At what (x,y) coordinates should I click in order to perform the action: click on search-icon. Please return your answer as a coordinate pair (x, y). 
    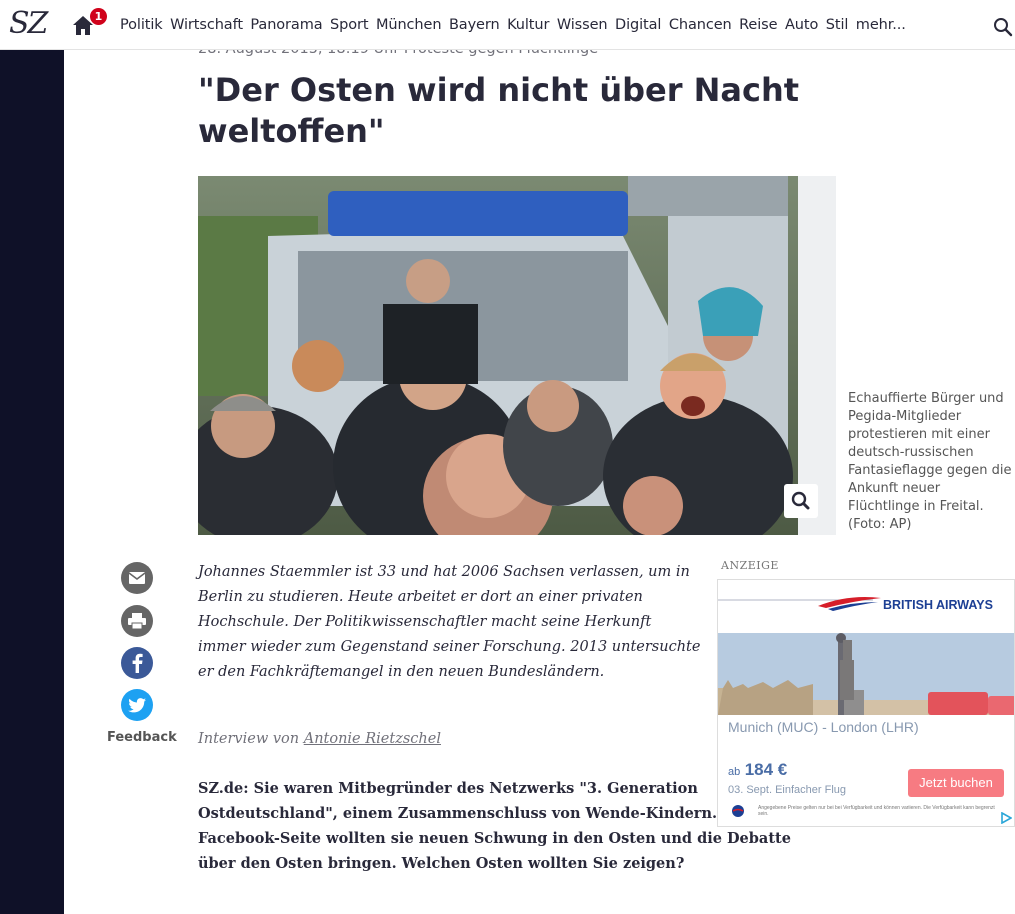
    Looking at the image, I should click on (1003, 27).